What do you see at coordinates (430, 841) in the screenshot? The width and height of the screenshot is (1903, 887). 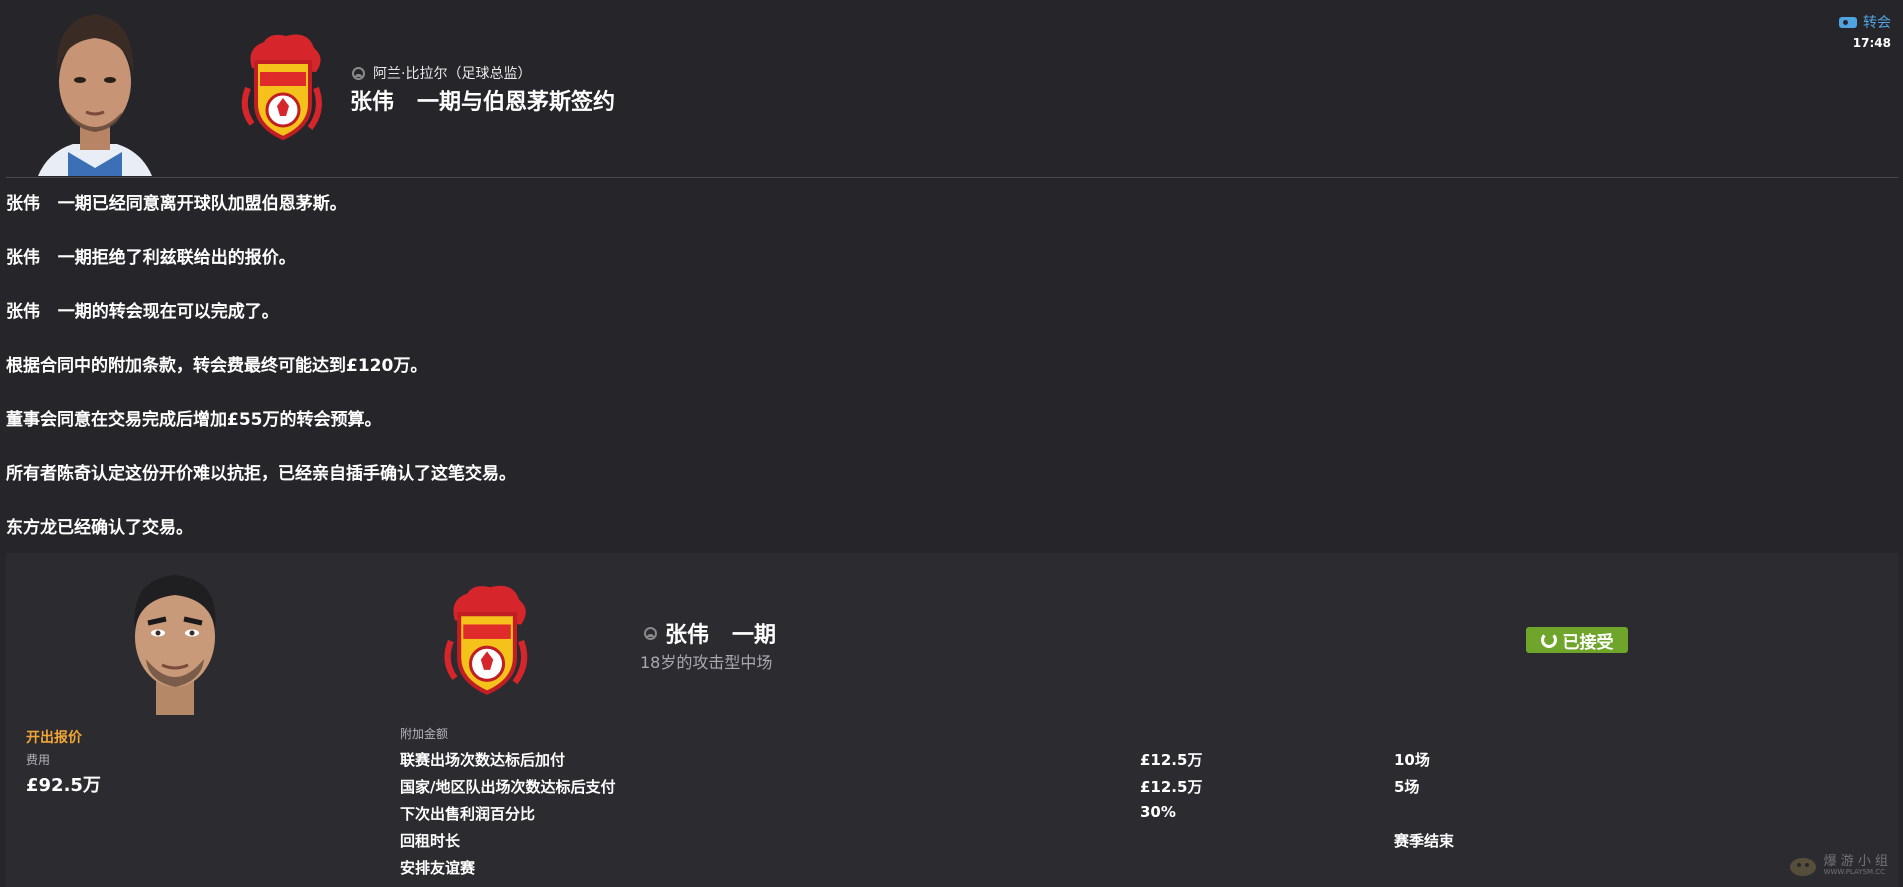 I see `addon-name: 回租时长` at bounding box center [430, 841].